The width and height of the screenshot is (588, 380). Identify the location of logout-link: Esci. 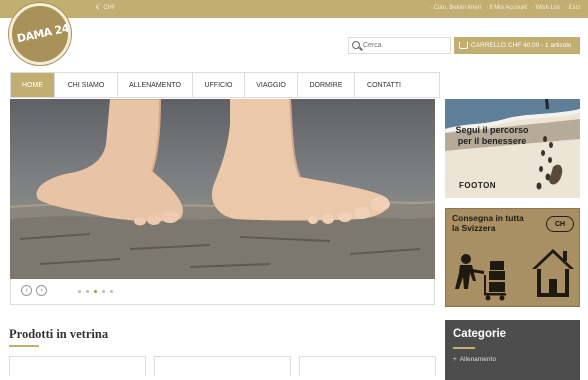
(572, 8).